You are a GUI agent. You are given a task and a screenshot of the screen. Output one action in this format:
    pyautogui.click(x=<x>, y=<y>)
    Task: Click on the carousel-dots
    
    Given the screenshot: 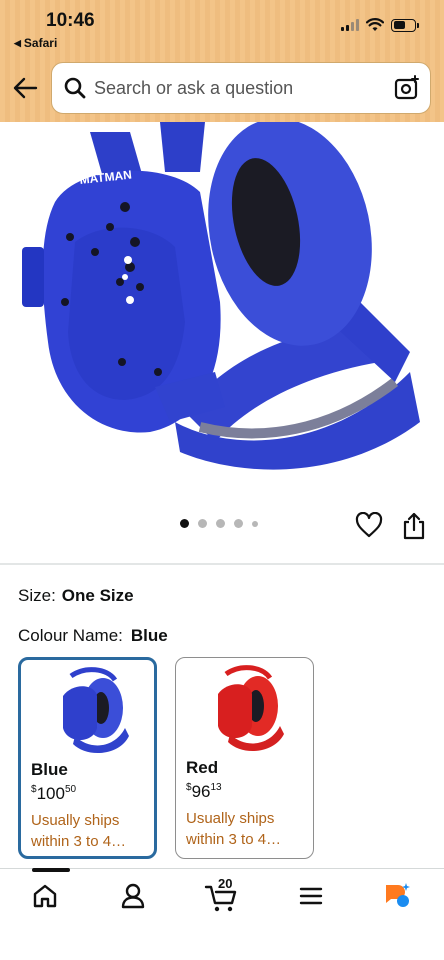 What is the action you would take?
    pyautogui.click(x=219, y=523)
    